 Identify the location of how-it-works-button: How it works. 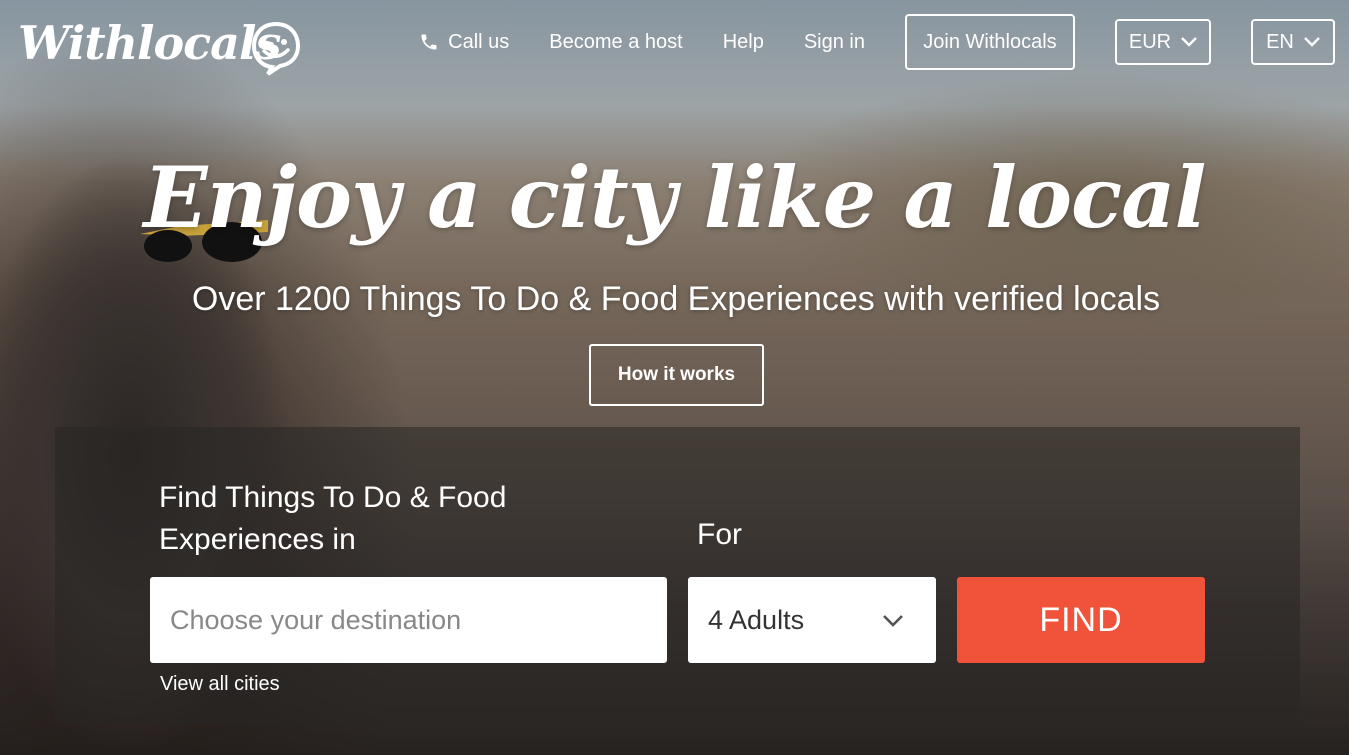
(676, 375).